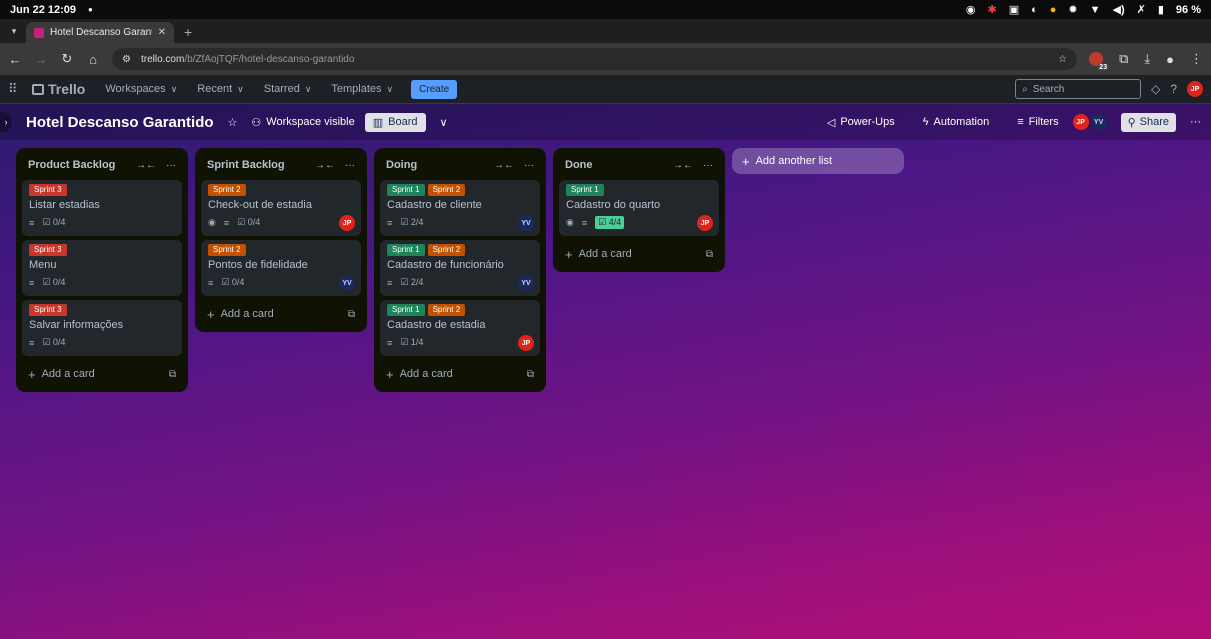  Describe the element at coordinates (1161, 9) in the screenshot. I see `battery-icon: ▮` at that location.